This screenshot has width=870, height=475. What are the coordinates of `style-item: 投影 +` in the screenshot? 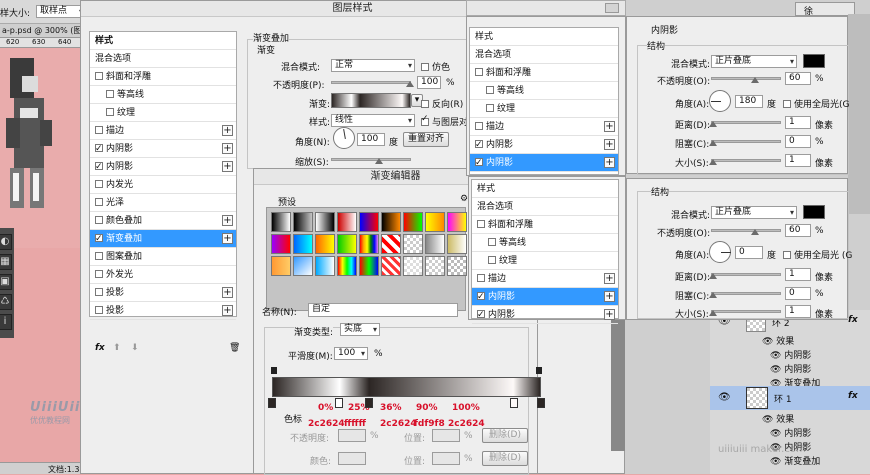 It's located at (163, 311).